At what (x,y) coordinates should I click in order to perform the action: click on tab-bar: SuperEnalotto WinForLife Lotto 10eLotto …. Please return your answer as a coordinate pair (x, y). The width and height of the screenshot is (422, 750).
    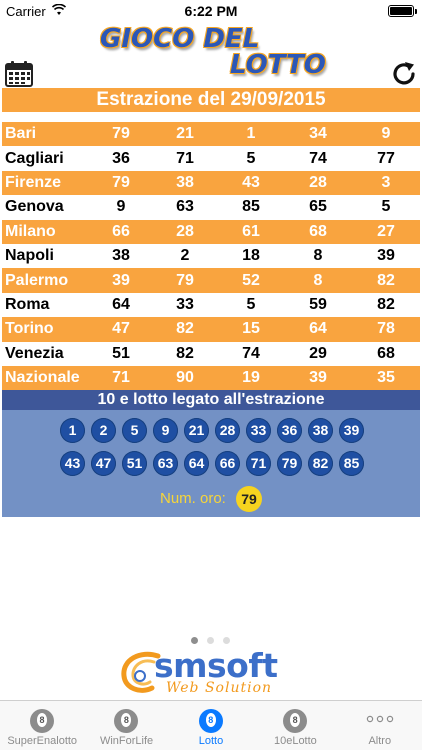
    Looking at the image, I should click on (211, 725).